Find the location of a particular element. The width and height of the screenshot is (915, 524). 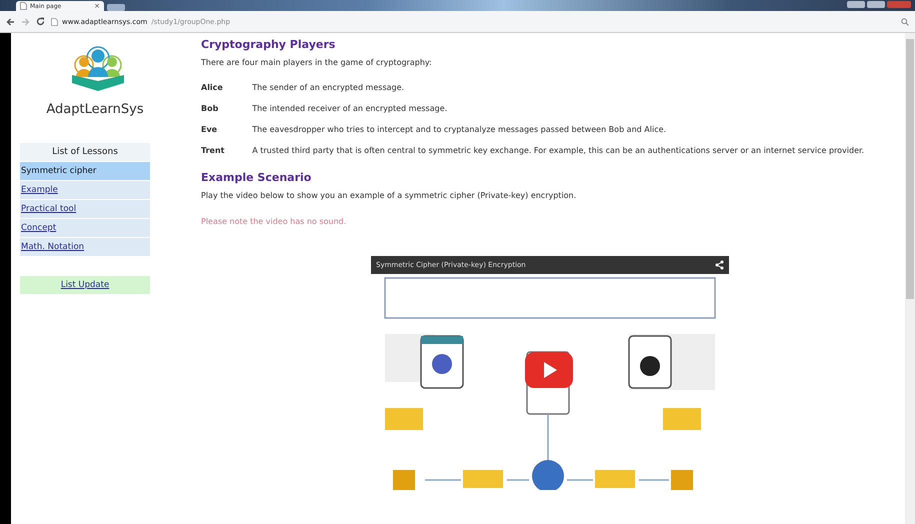

share-icon is located at coordinates (719, 265).